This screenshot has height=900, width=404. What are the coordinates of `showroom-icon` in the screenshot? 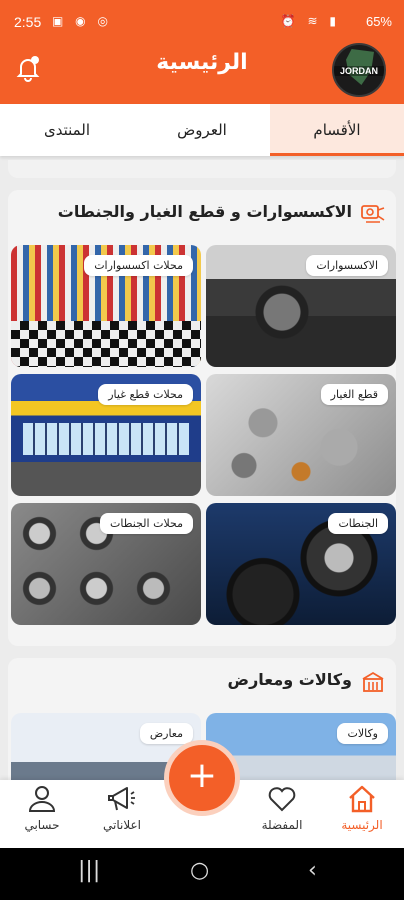 It's located at (373, 682).